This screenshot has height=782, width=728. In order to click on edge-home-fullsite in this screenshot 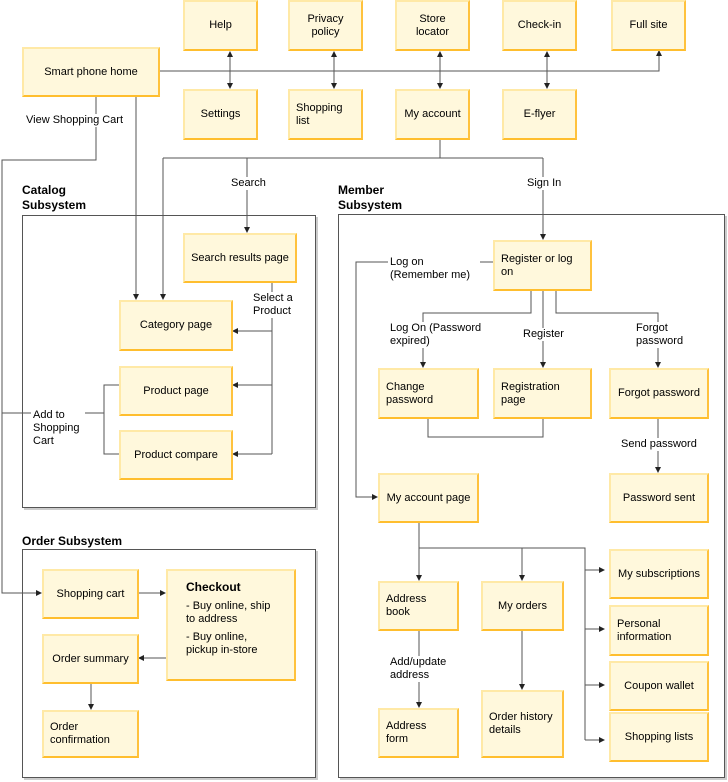, I will do `click(410, 61)`.